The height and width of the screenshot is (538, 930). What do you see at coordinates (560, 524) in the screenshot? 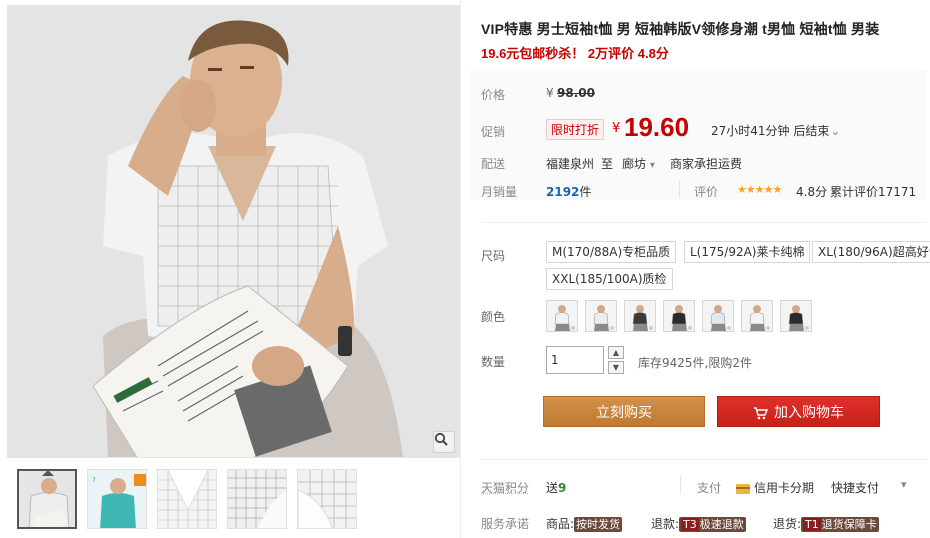
I see `service-goods-label: 商品:` at bounding box center [560, 524].